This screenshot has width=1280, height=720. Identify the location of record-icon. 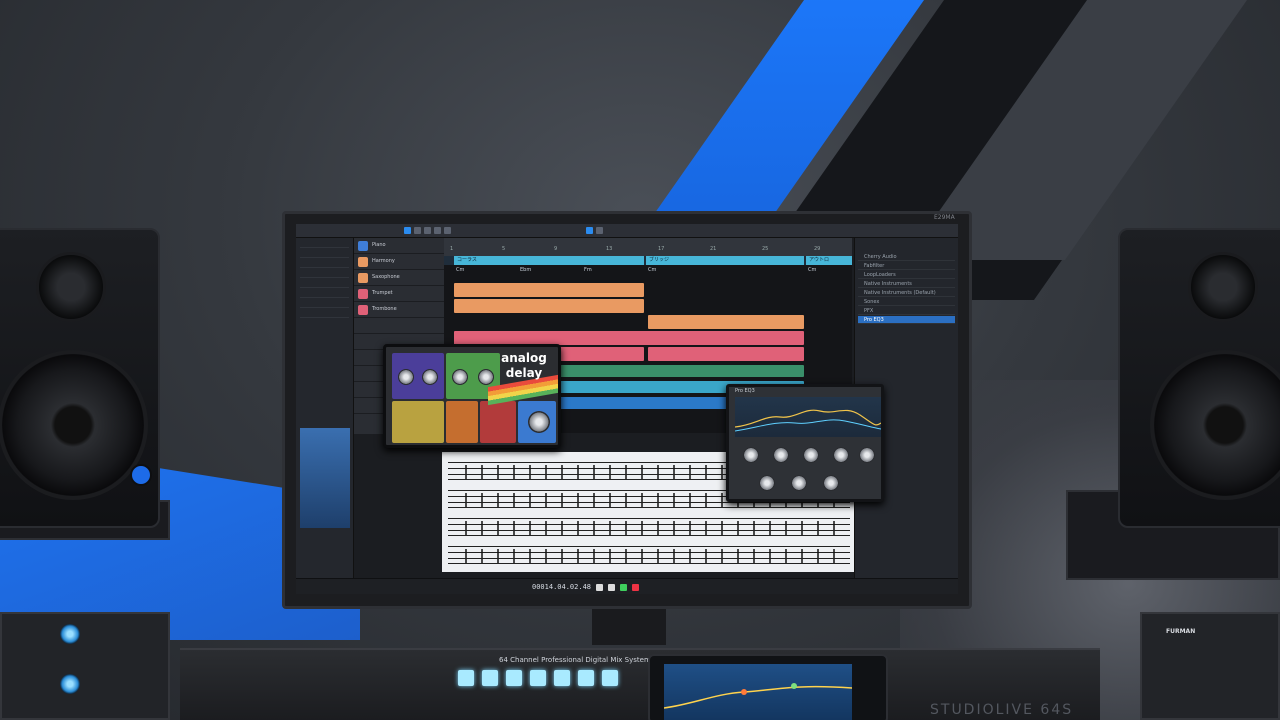
(635, 587).